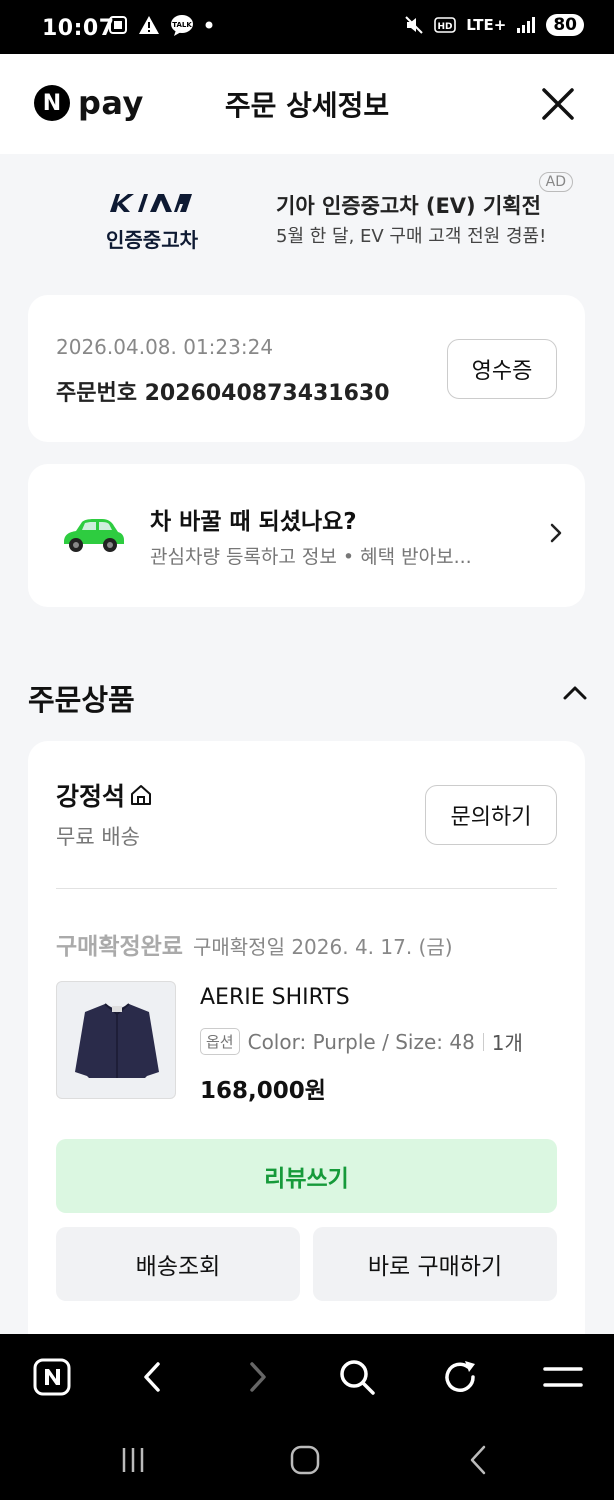  What do you see at coordinates (220, 1041) in the screenshot?
I see `option-tag: 옵션` at bounding box center [220, 1041].